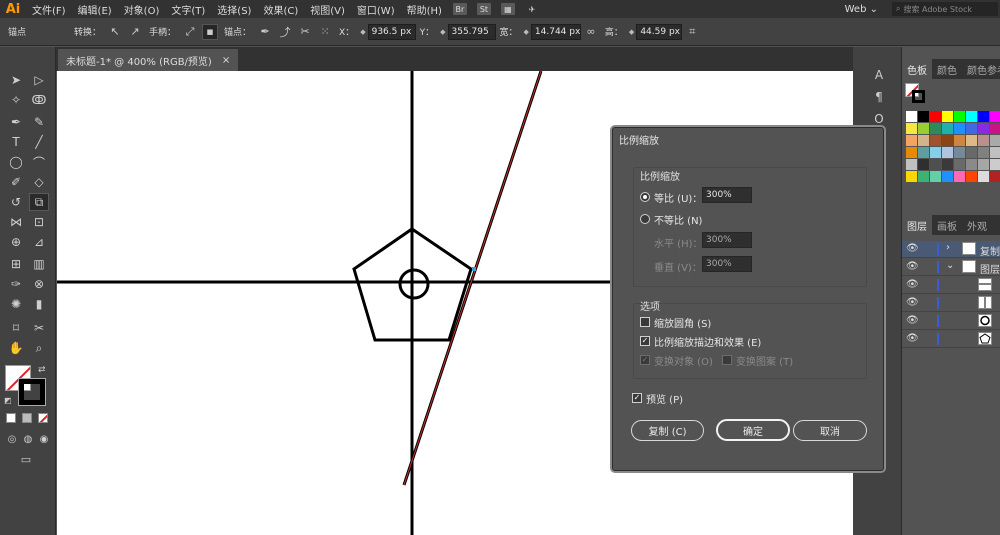 The image size is (1000, 535). Describe the element at coordinates (645, 360) in the screenshot. I see `transform-objects-checkbox: ✓` at that location.